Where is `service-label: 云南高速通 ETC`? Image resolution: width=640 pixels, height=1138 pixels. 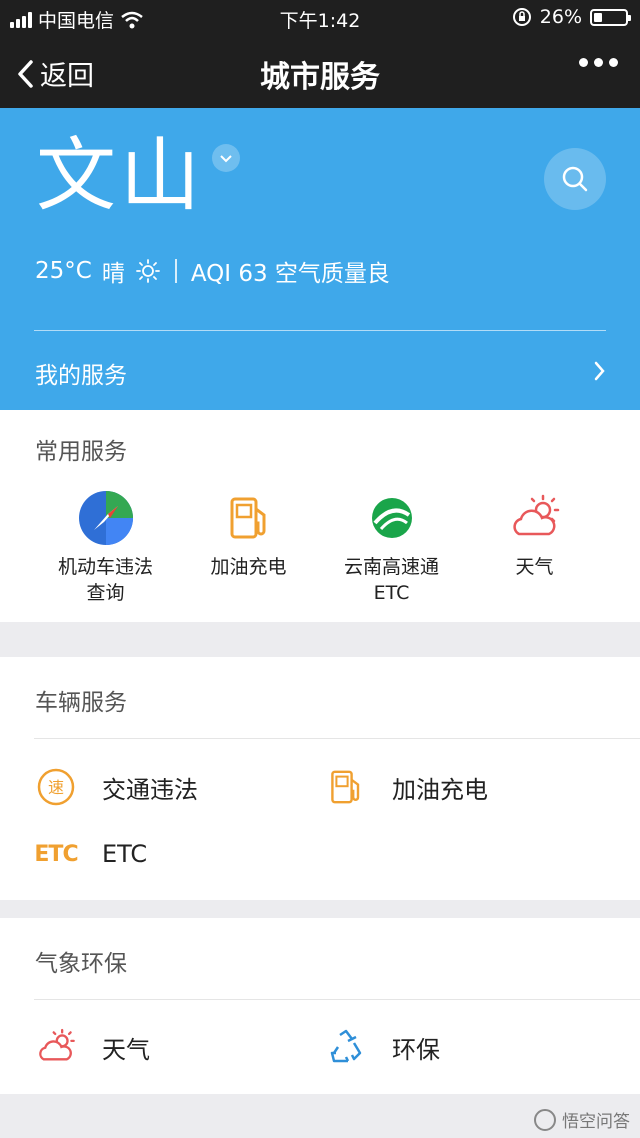
service-label: 云南高速通 ETC is located at coordinates (391, 580).